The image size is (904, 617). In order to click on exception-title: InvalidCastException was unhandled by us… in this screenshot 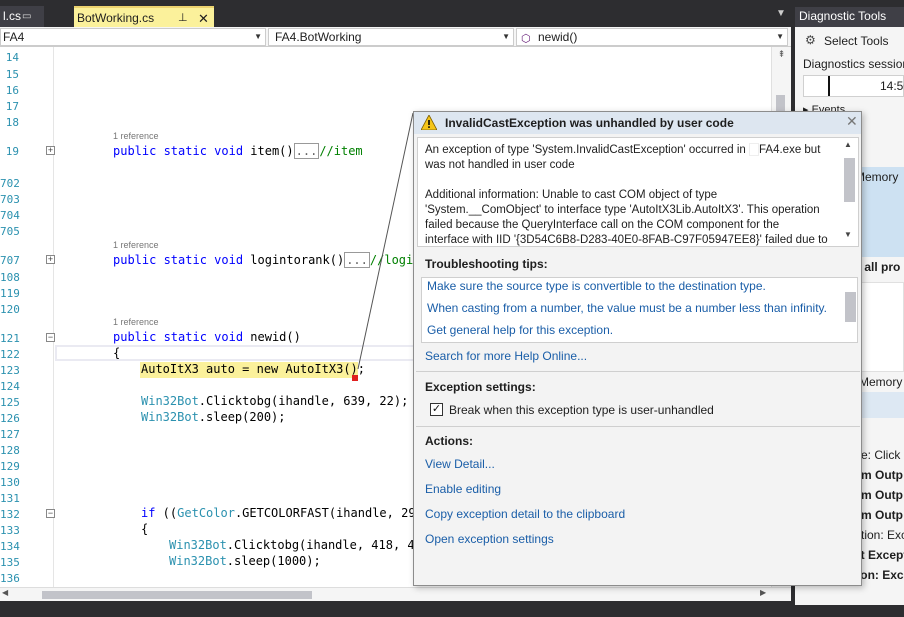, I will do `click(589, 123)`.